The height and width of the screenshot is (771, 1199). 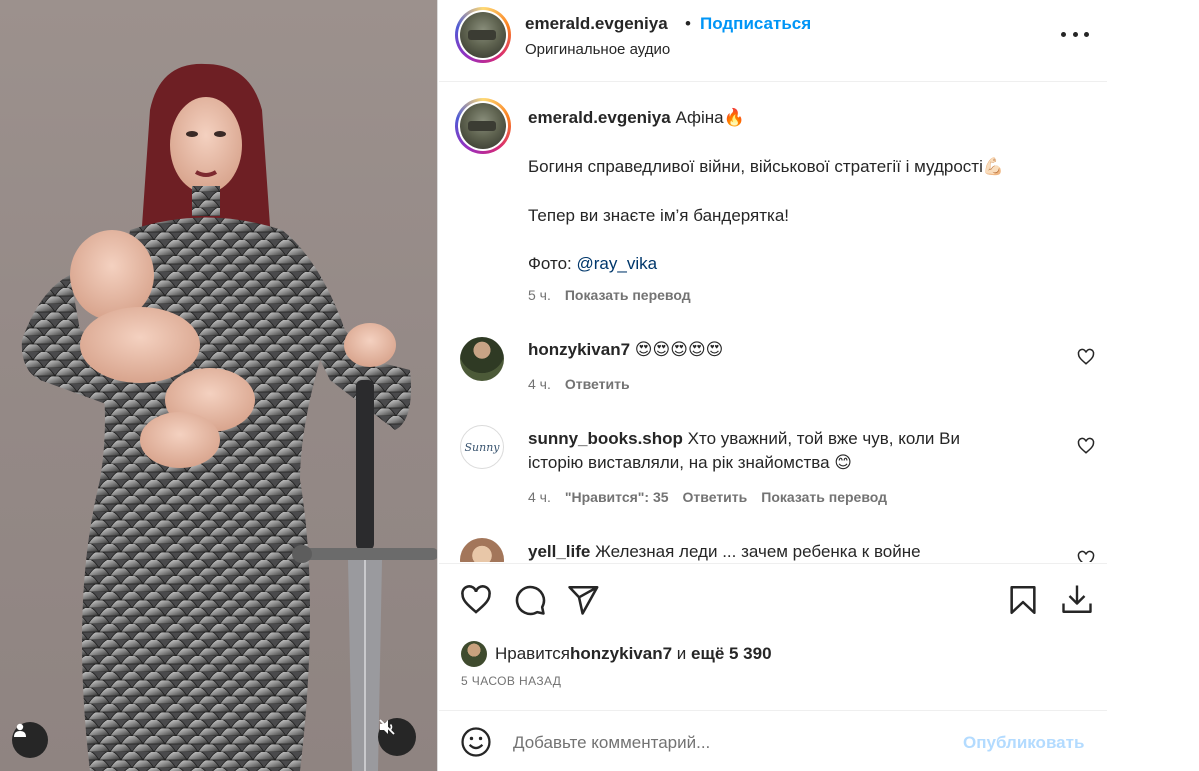 I want to click on likes-summary: Нравится honzykivan7 и ещё 5 390, so click(x=616, y=654).